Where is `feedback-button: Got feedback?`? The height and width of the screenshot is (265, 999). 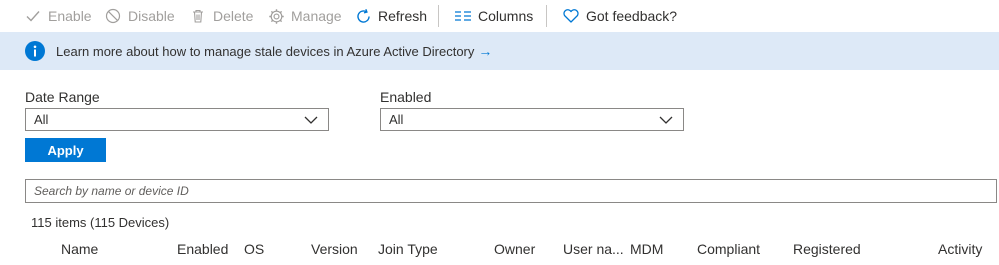
feedback-button: Got feedback? is located at coordinates (619, 16).